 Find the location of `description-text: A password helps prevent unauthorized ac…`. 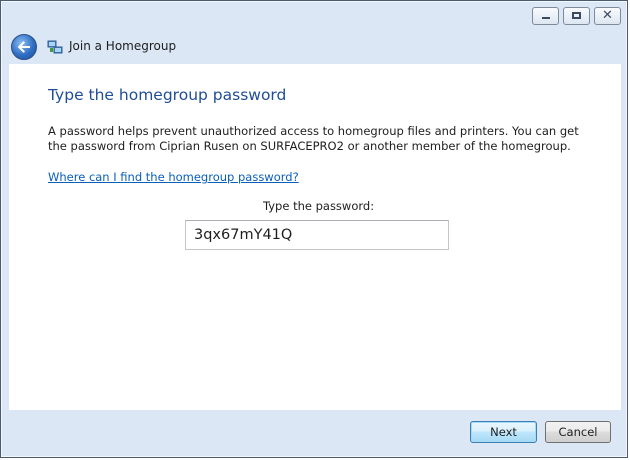

description-text: A password helps prevent unauthorized ac… is located at coordinates (313, 138).